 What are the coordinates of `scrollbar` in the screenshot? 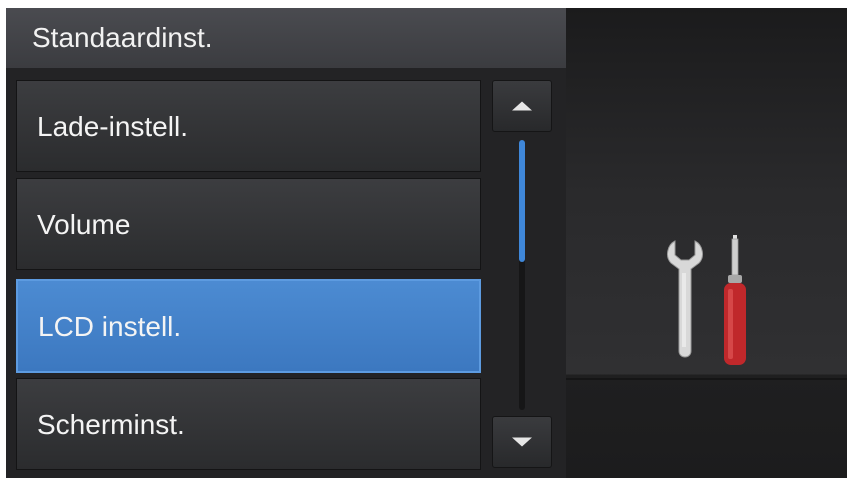 It's located at (523, 276).